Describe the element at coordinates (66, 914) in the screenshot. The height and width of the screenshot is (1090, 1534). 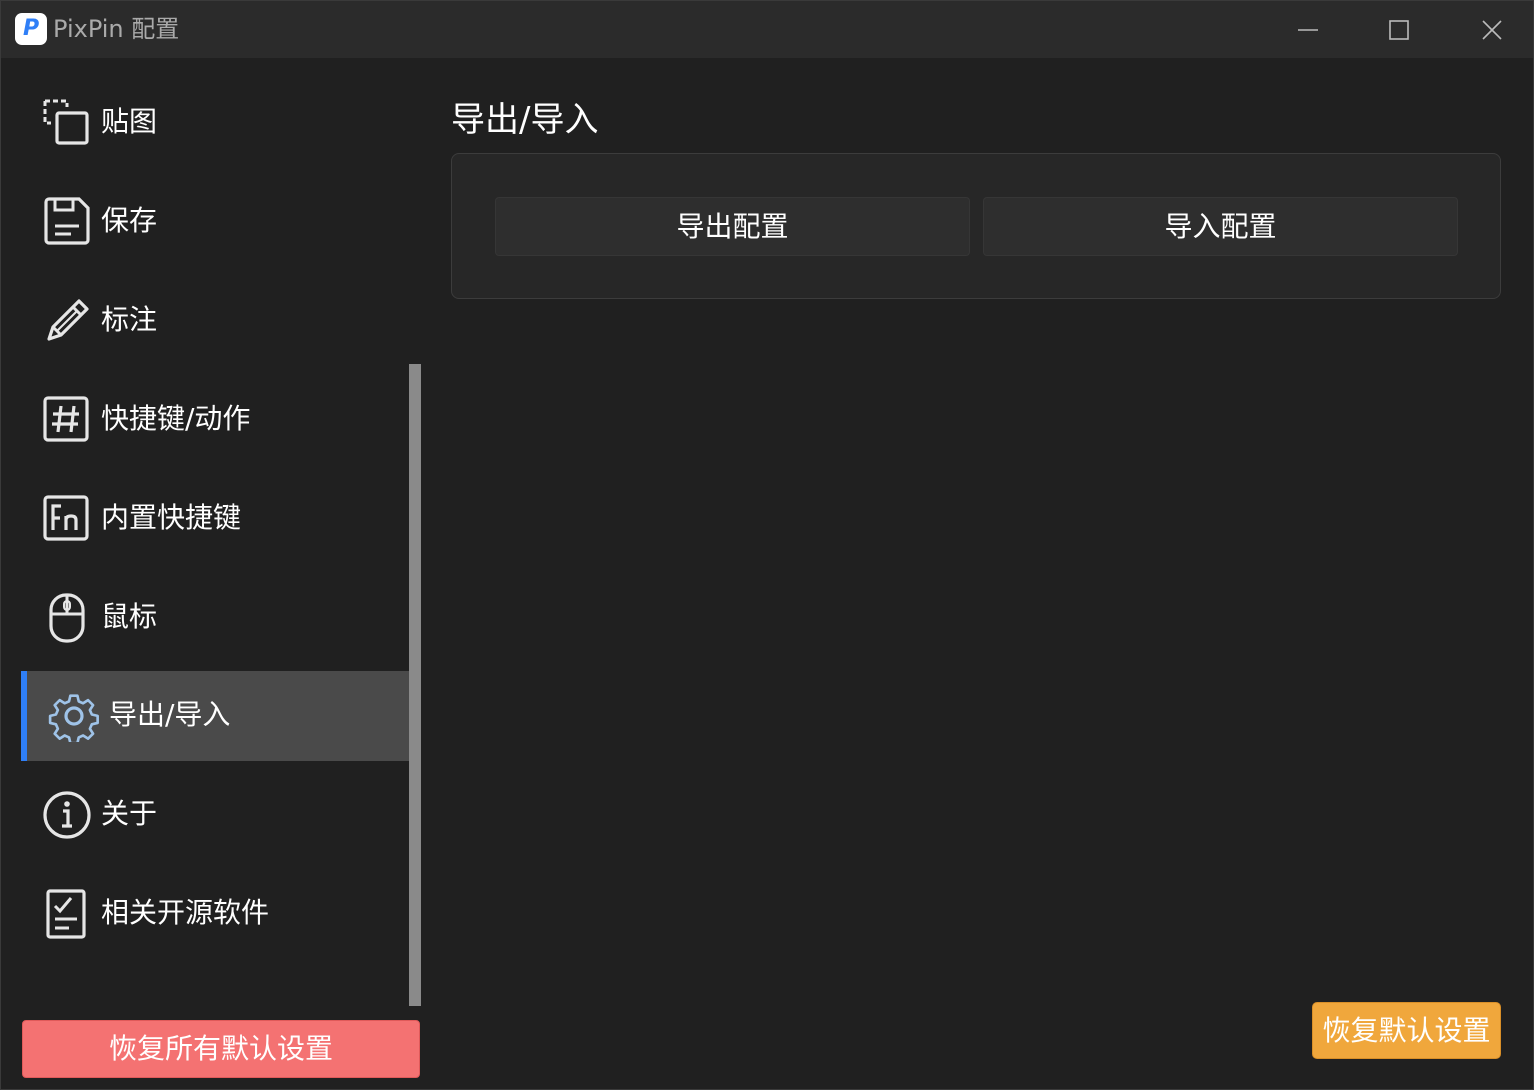
I see `checklist-icon` at that location.